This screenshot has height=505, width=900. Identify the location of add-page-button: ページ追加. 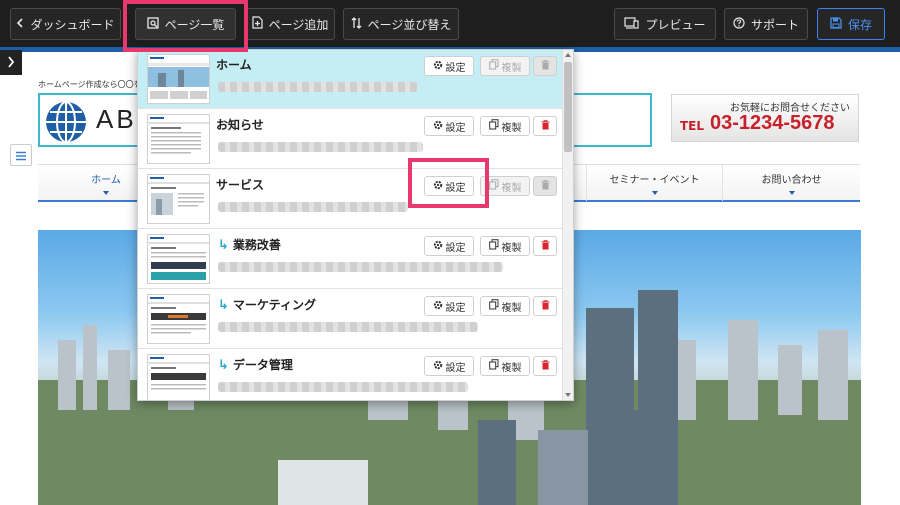
(290, 24).